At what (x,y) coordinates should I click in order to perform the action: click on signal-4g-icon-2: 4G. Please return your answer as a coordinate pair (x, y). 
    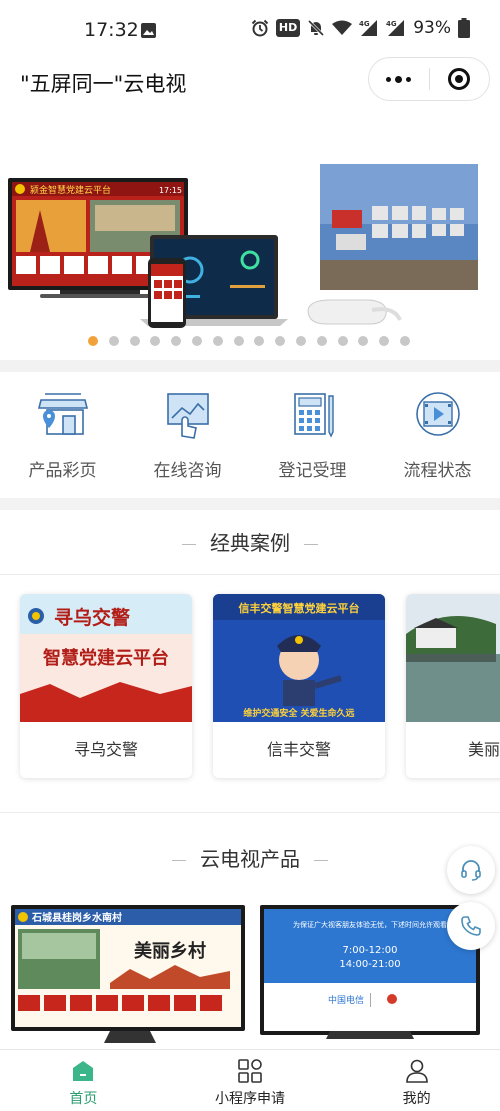
    Looking at the image, I should click on (395, 28).